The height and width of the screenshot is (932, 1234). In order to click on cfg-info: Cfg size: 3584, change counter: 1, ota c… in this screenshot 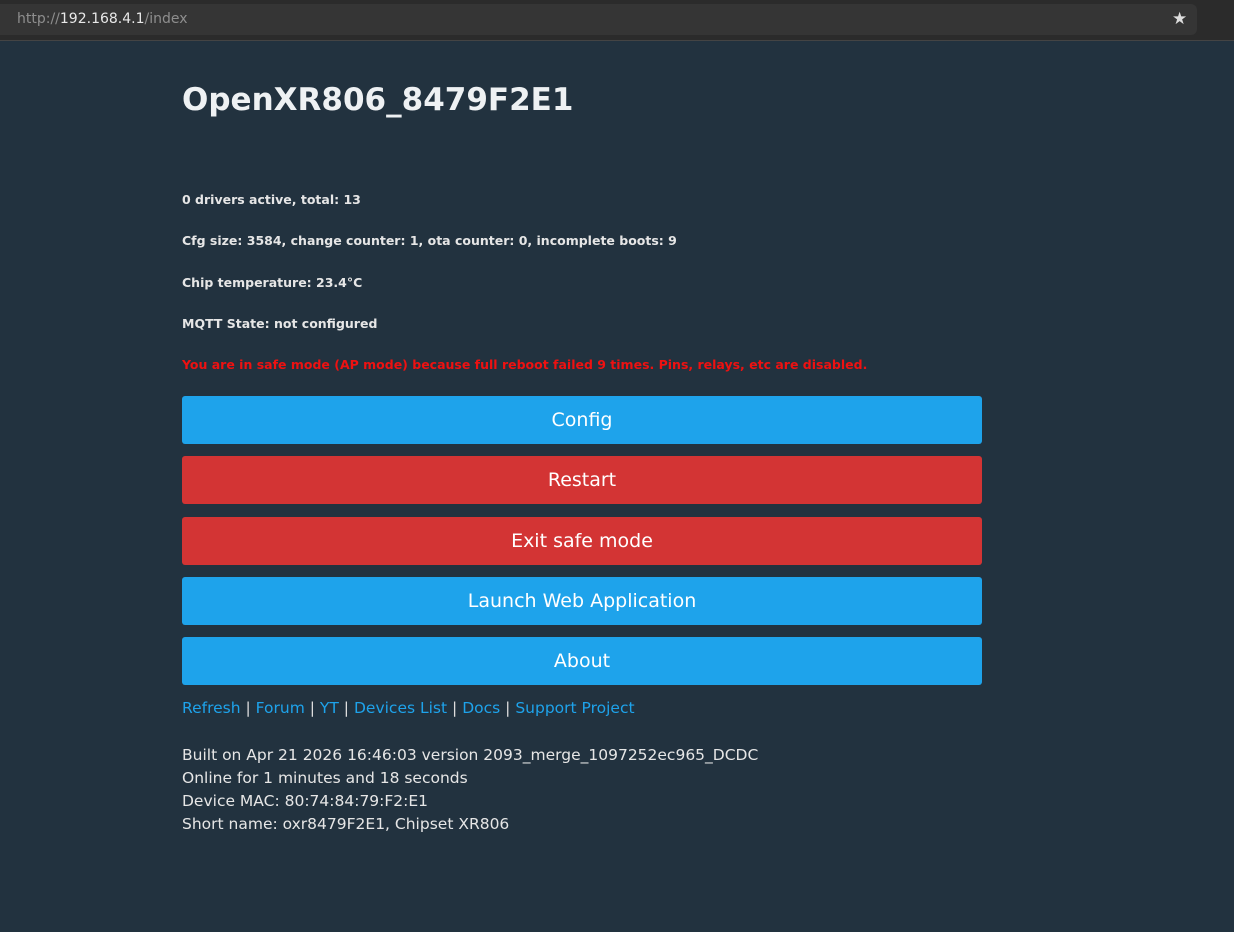, I will do `click(429, 240)`.